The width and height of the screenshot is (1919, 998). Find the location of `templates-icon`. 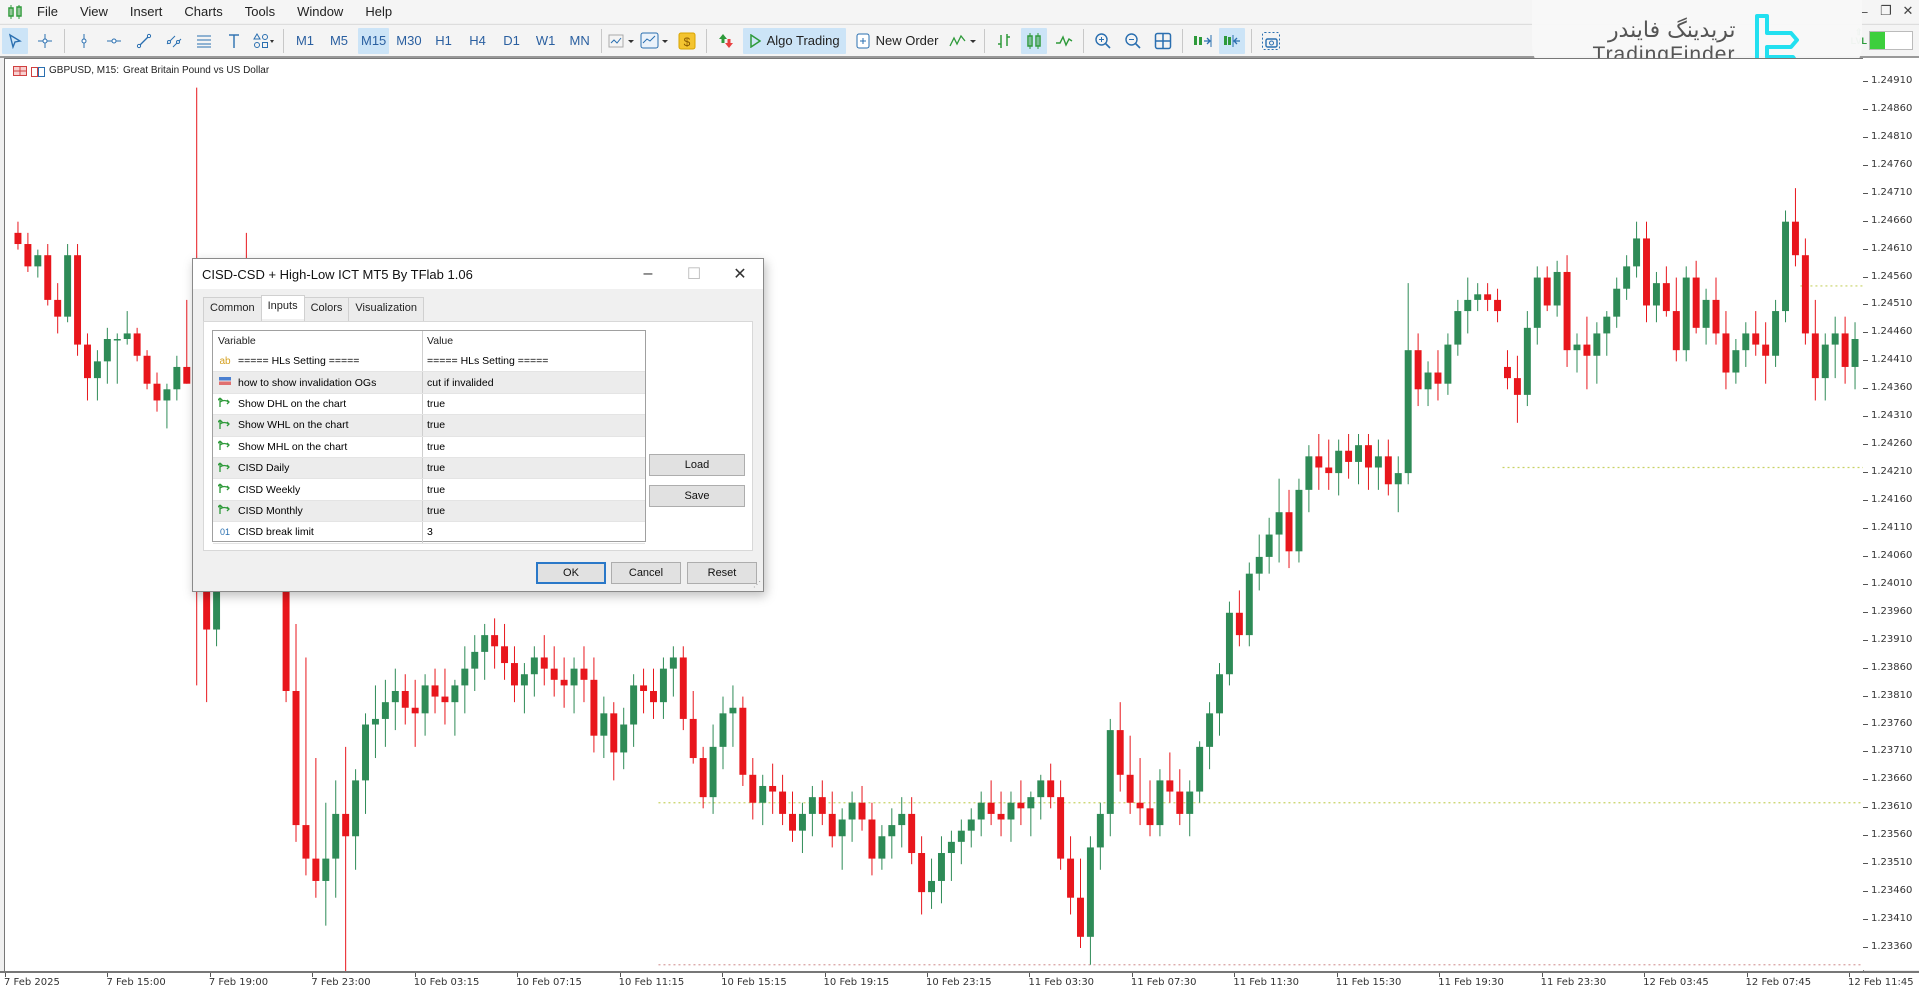

templates-icon is located at coordinates (655, 41).